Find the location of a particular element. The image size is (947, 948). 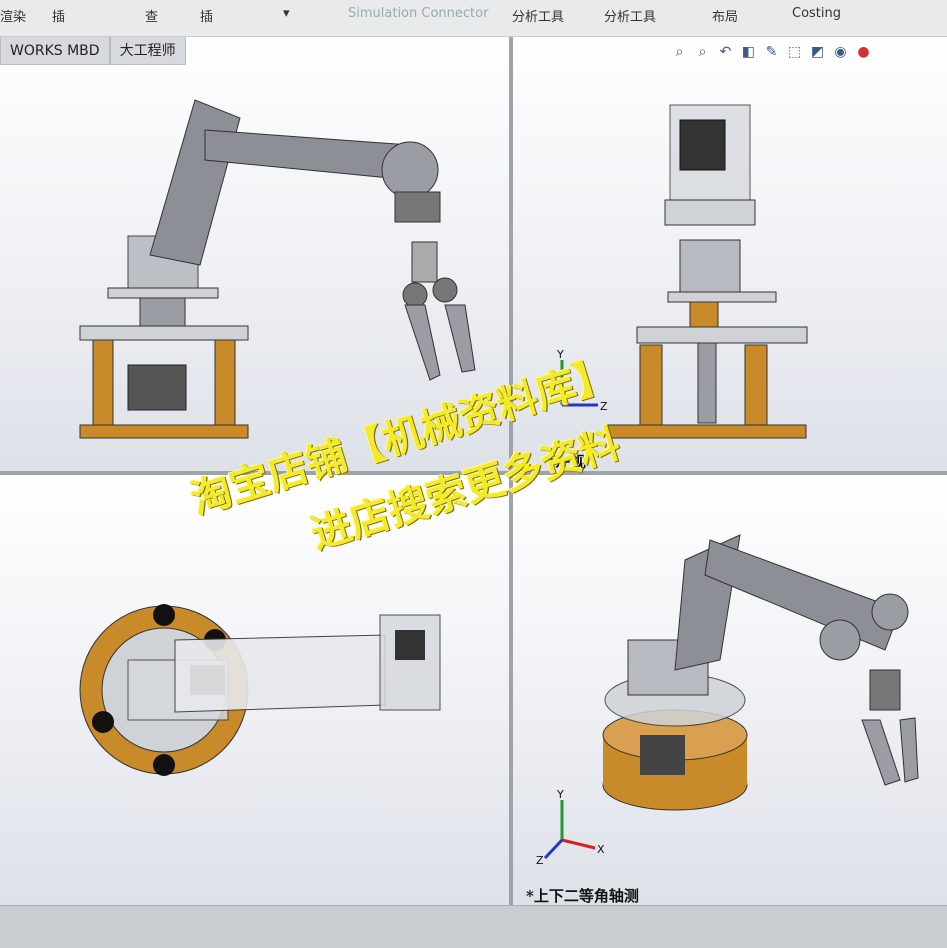

robot-left-view is located at coordinates (707, 271).